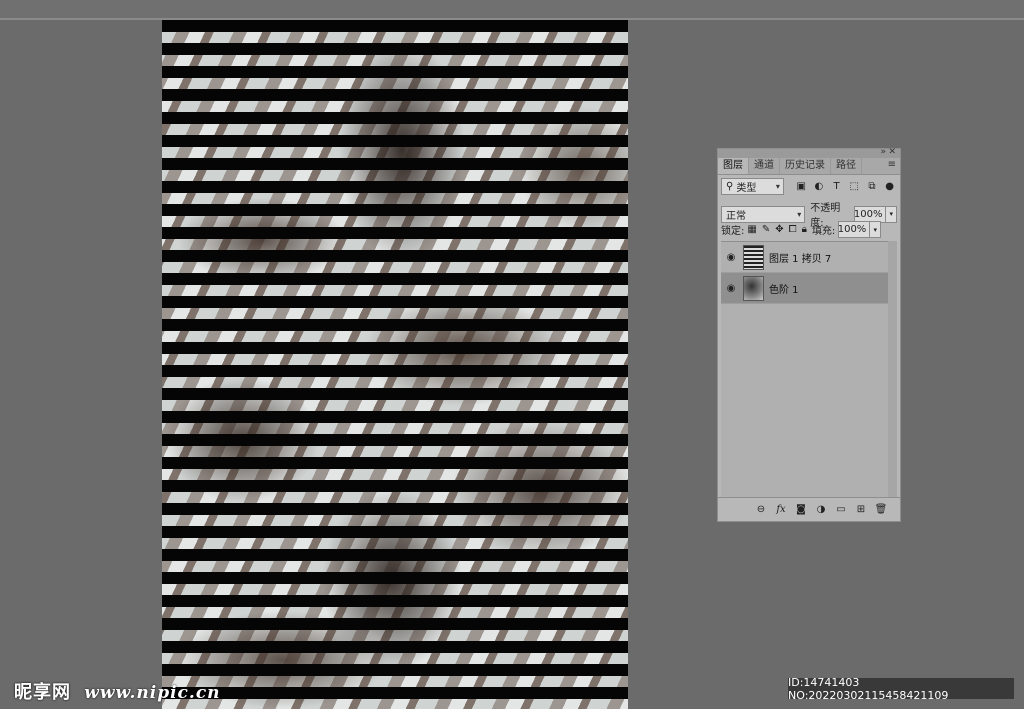 The image size is (1024, 709). Describe the element at coordinates (804, 229) in the screenshot. I see `lock-all-icon: 🔒︎` at that location.